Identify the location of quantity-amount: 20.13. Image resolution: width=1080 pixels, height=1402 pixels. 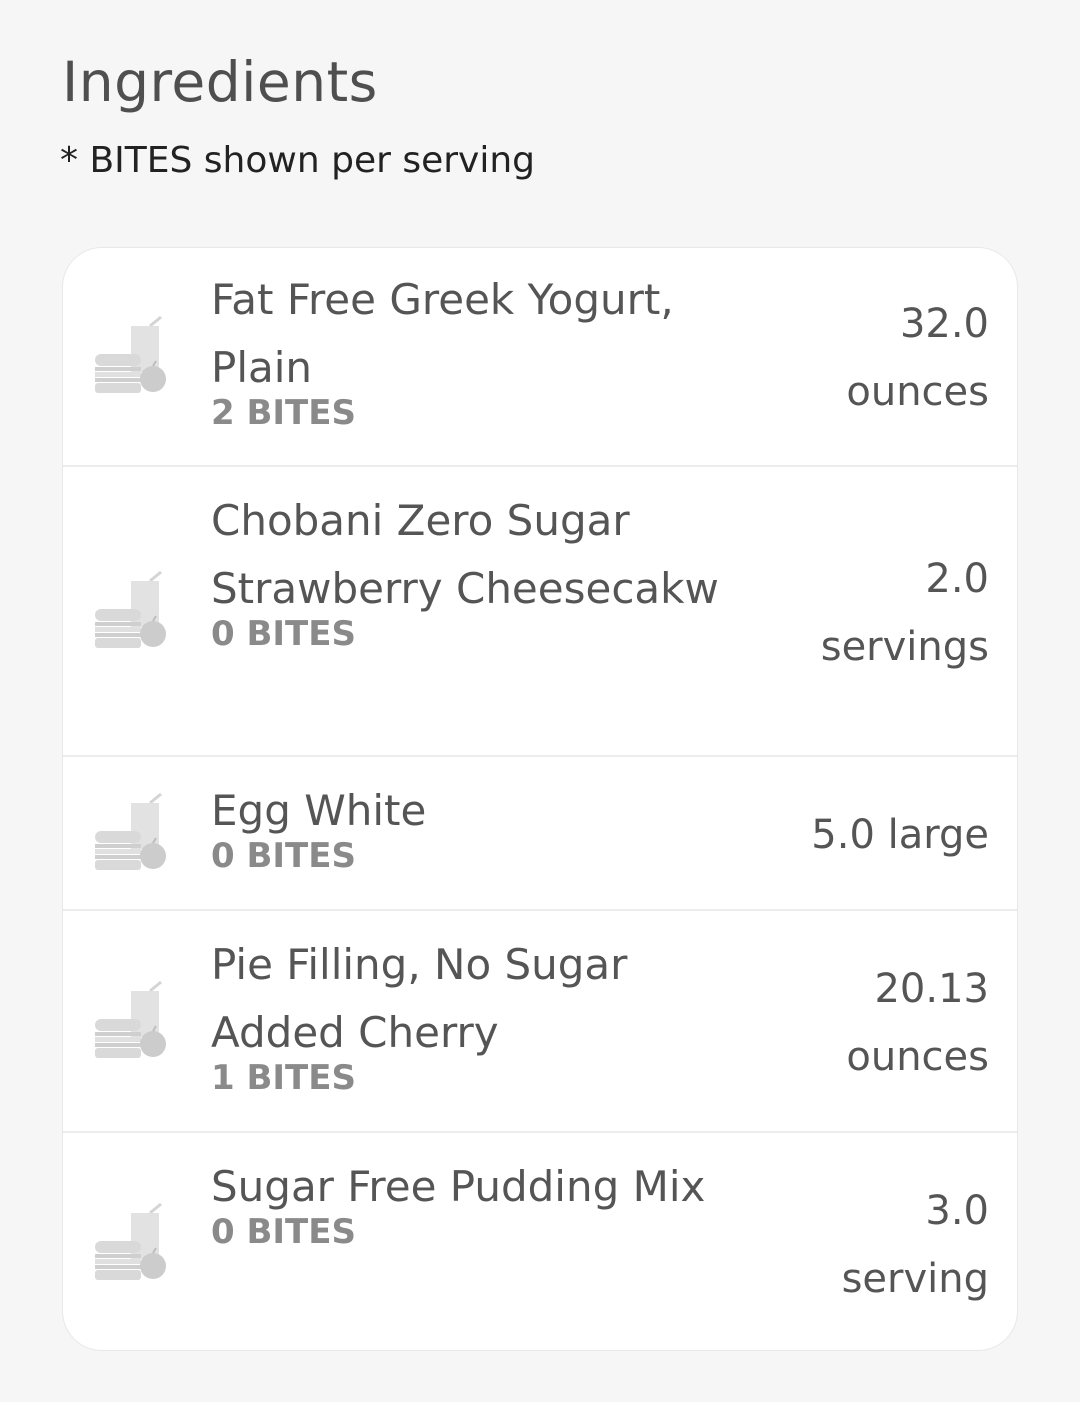
(931, 989).